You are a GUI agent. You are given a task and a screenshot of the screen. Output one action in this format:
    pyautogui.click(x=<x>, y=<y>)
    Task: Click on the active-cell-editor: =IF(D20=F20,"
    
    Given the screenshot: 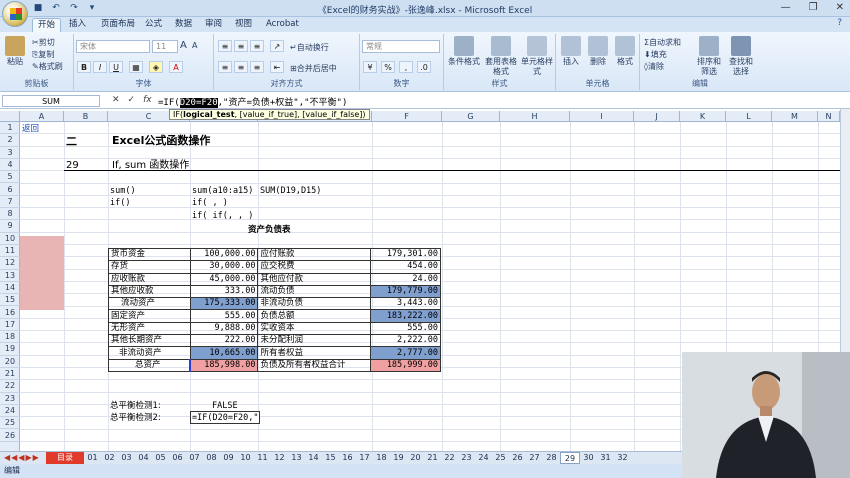 What is the action you would take?
    pyautogui.click(x=225, y=417)
    